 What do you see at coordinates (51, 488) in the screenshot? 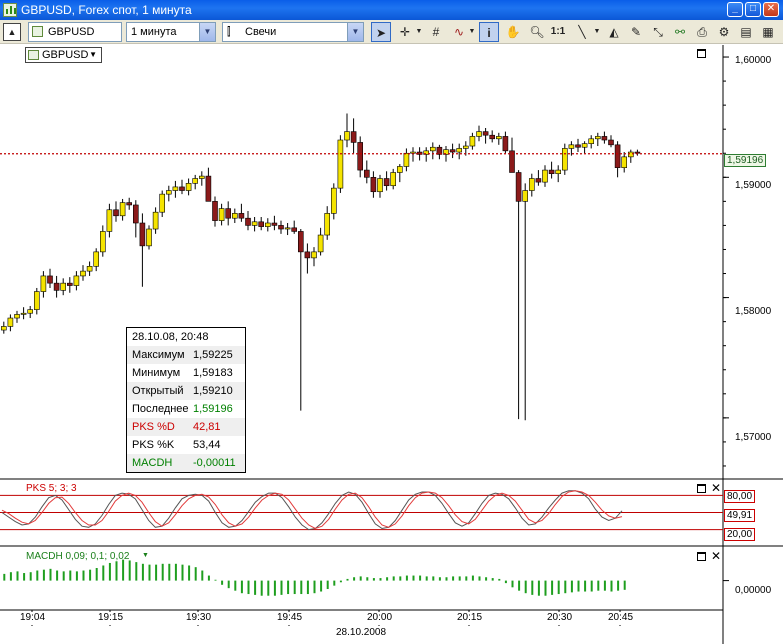
I see `pks-panel-title: PKS 5; 3; 3` at bounding box center [51, 488].